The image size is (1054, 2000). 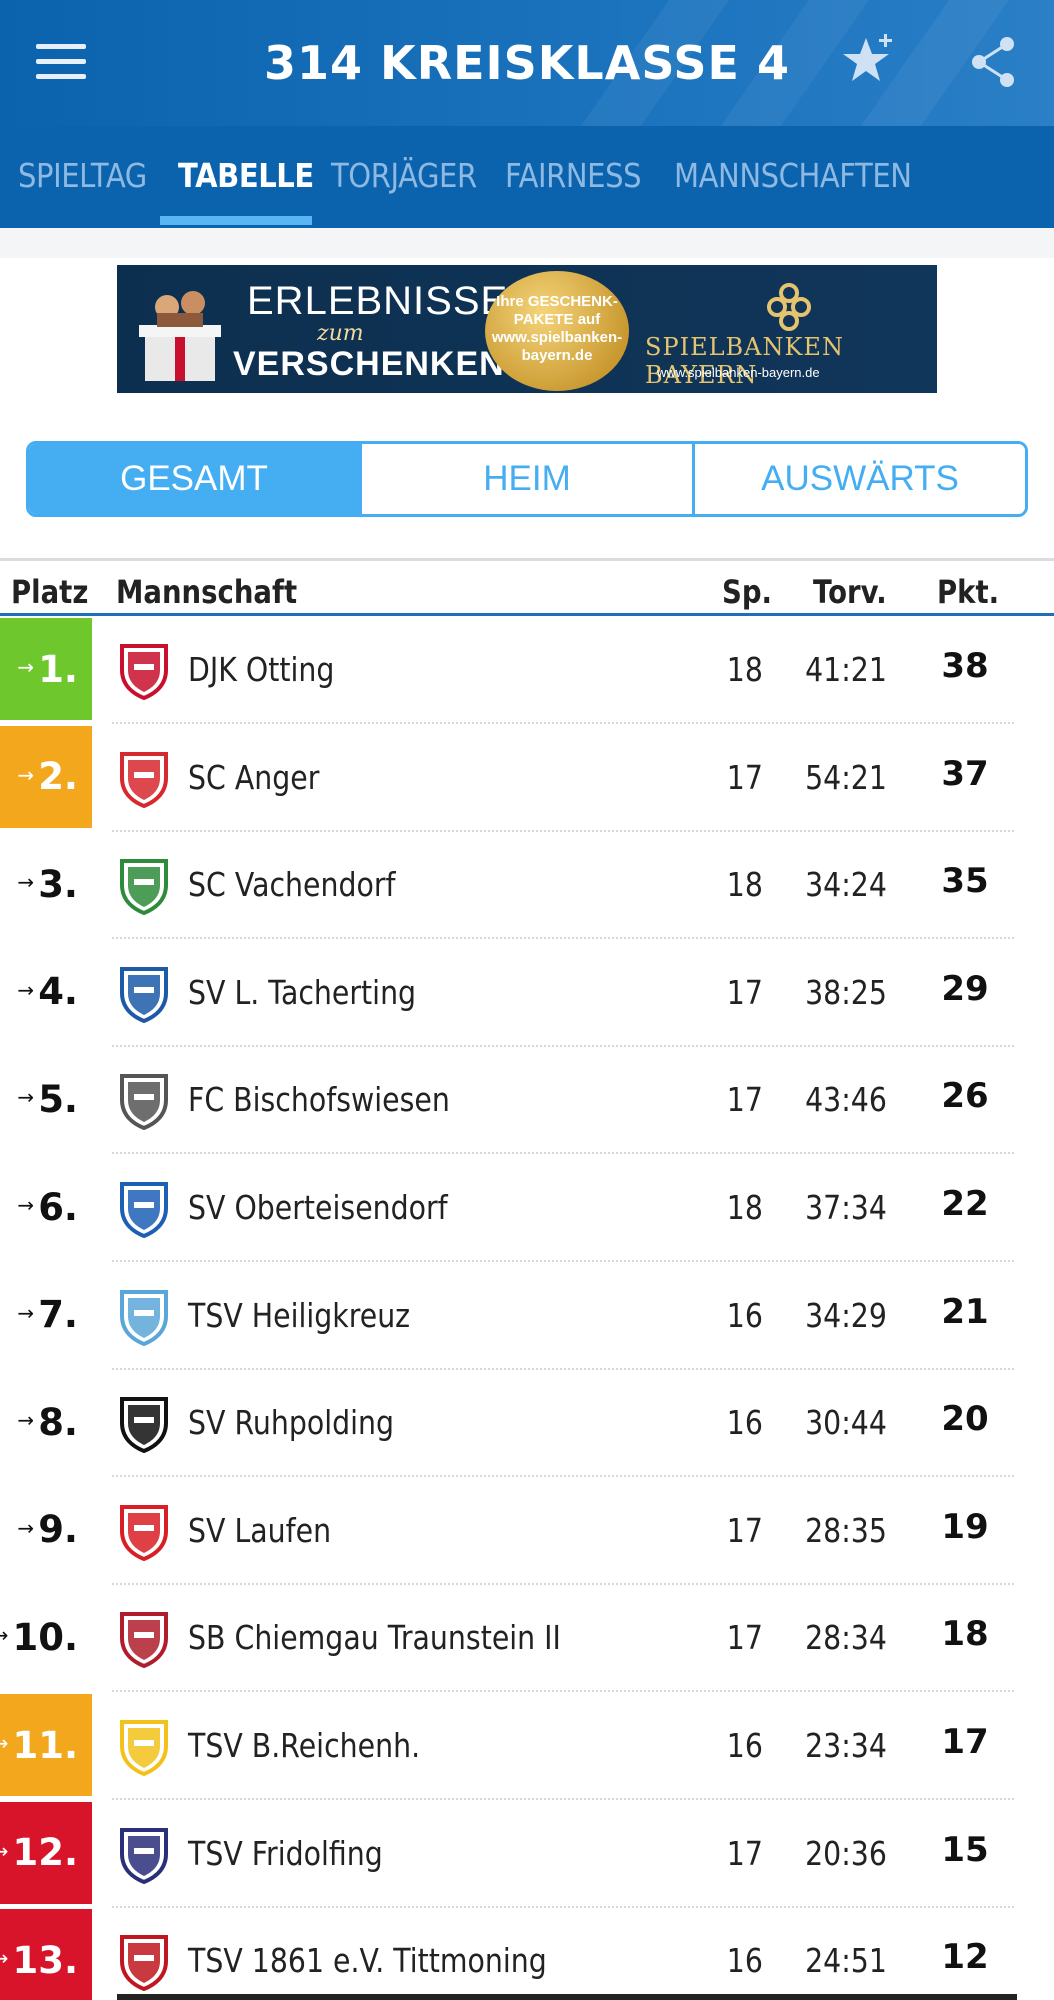 I want to click on place-cell: → 8., so click(x=46, y=1422).